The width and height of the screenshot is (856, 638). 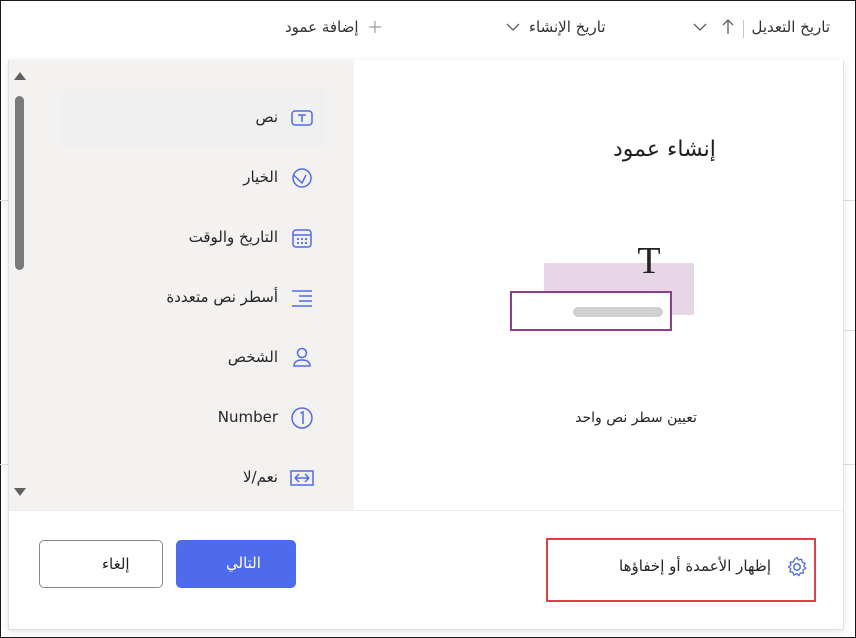 What do you see at coordinates (194, 178) in the screenshot?
I see `column-type-choice: الخيار` at bounding box center [194, 178].